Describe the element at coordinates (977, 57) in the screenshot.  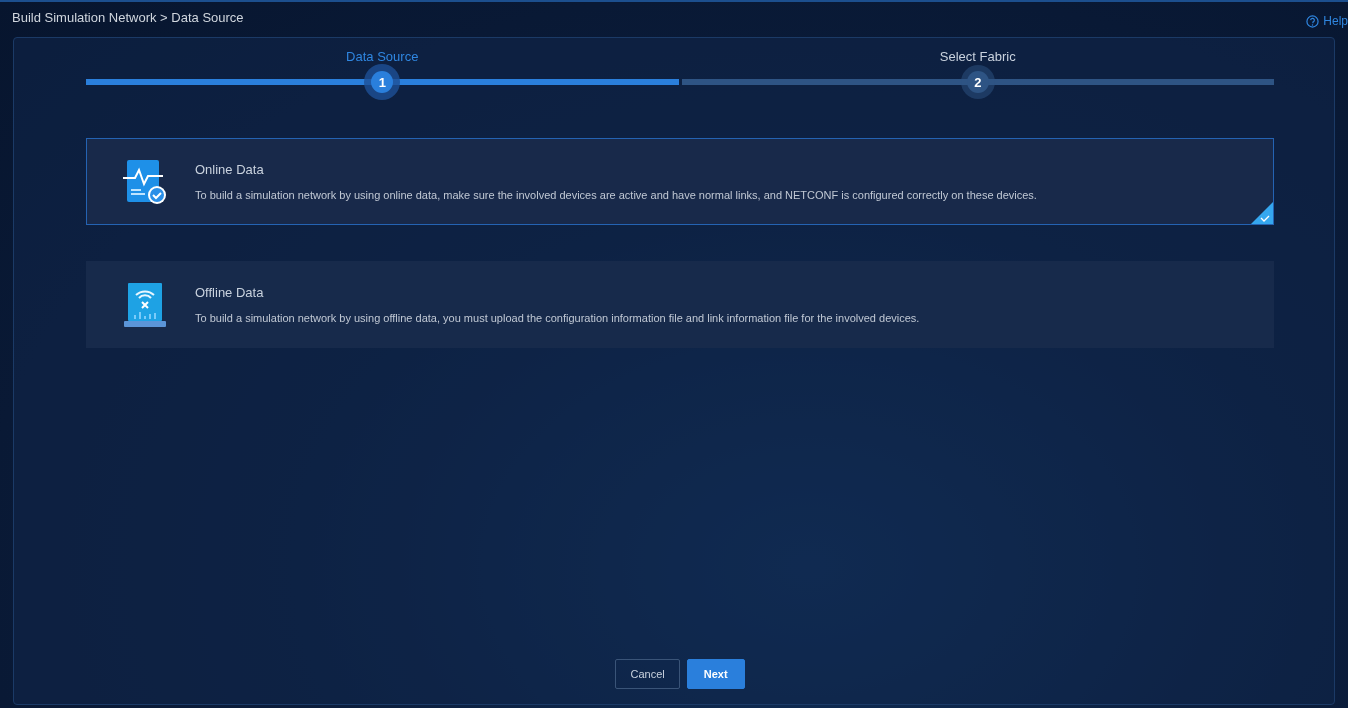
I see `step-label: Select Fabric` at that location.